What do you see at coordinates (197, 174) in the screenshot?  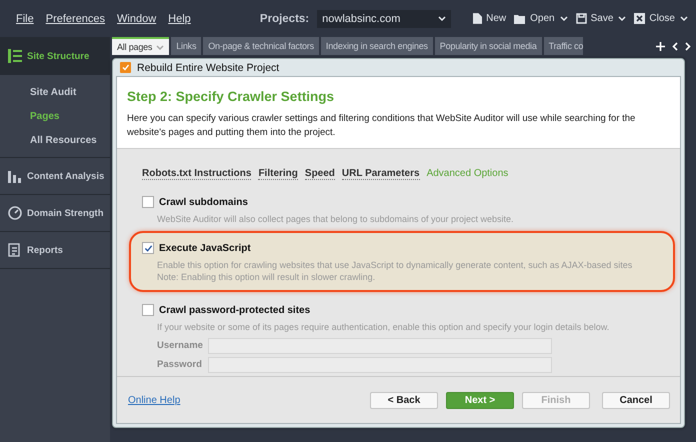 I see `settings-tab: Robots.txt Instructions` at bounding box center [197, 174].